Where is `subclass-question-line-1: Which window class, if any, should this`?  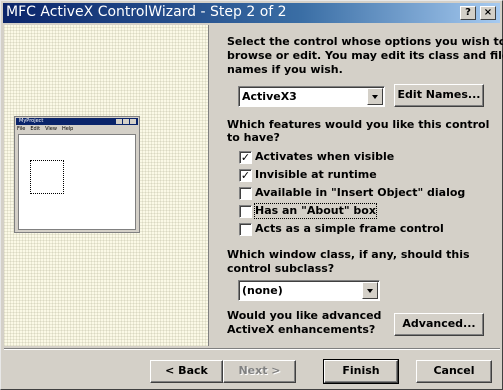 subclass-question-line-1: Which window class, if any, should this is located at coordinates (348, 254).